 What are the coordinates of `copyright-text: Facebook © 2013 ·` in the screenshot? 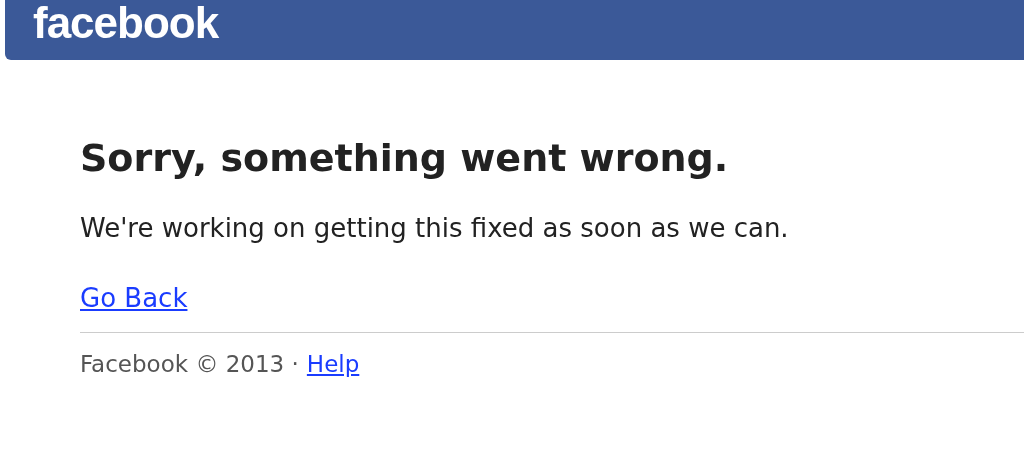 It's located at (189, 364).